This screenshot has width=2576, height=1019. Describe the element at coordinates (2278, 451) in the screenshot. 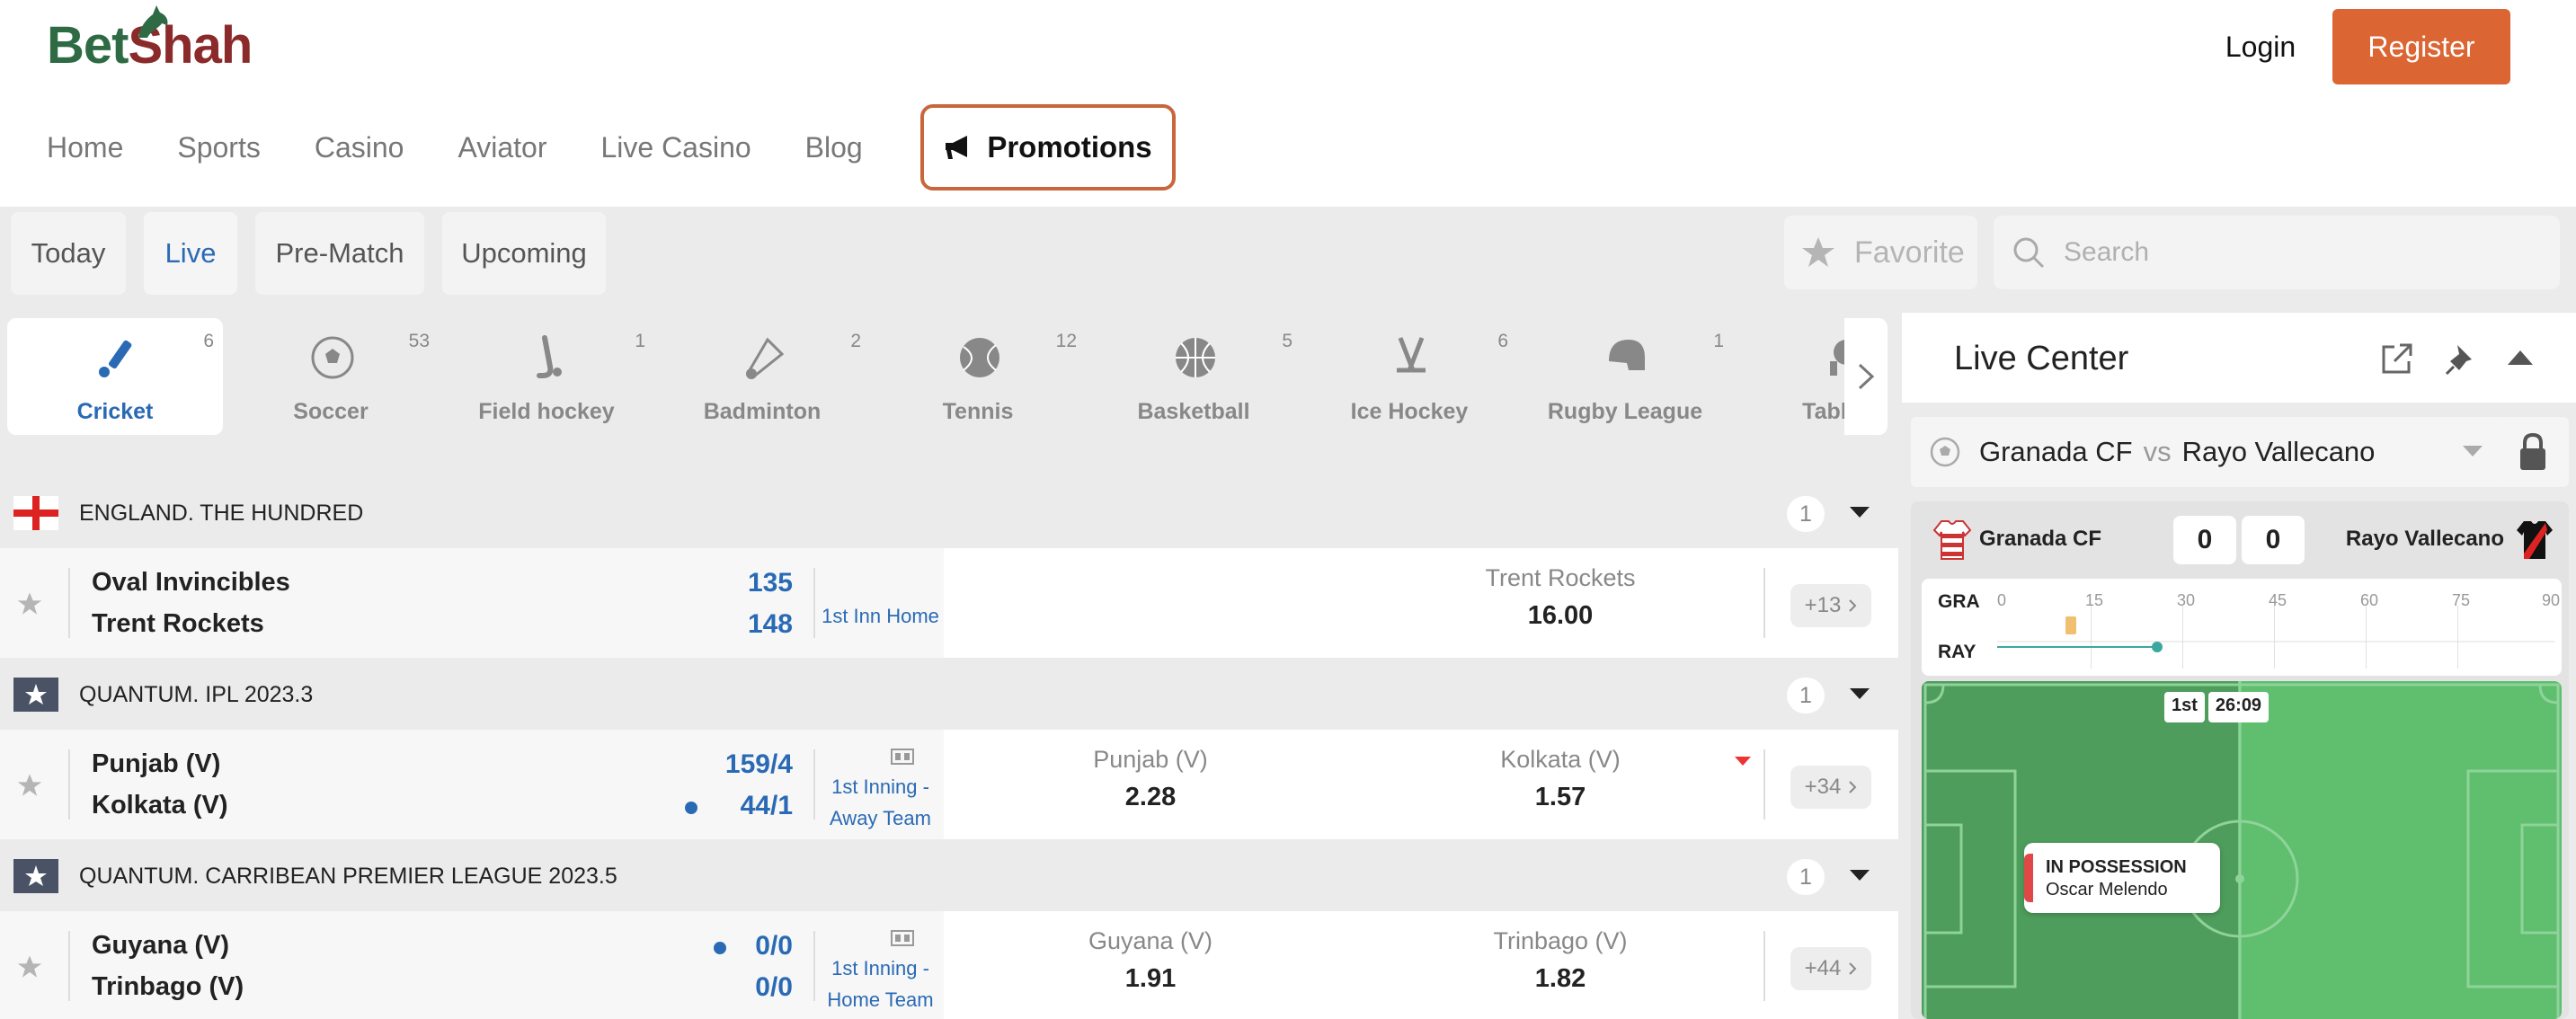

I see `selected-team-2: Rayo Vallecano` at that location.